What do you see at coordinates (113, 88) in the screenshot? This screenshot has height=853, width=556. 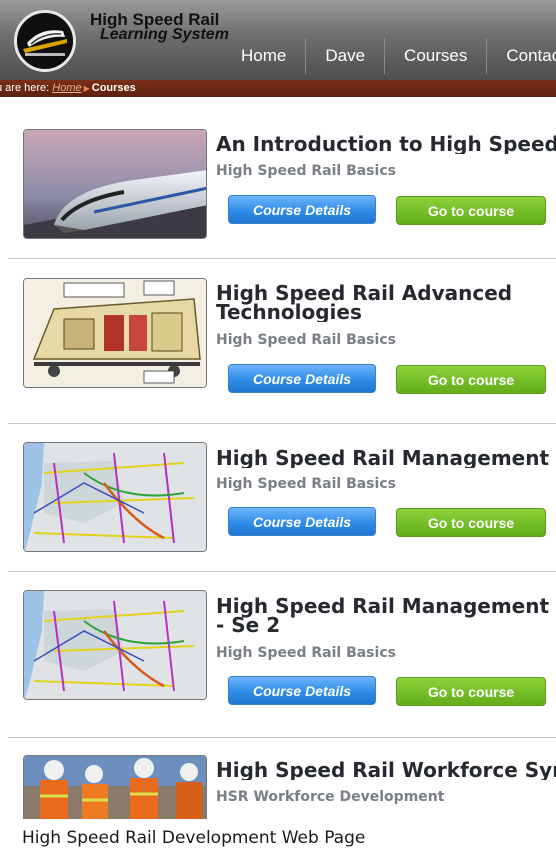 I see `breadcrumb-current: Courses` at bounding box center [113, 88].